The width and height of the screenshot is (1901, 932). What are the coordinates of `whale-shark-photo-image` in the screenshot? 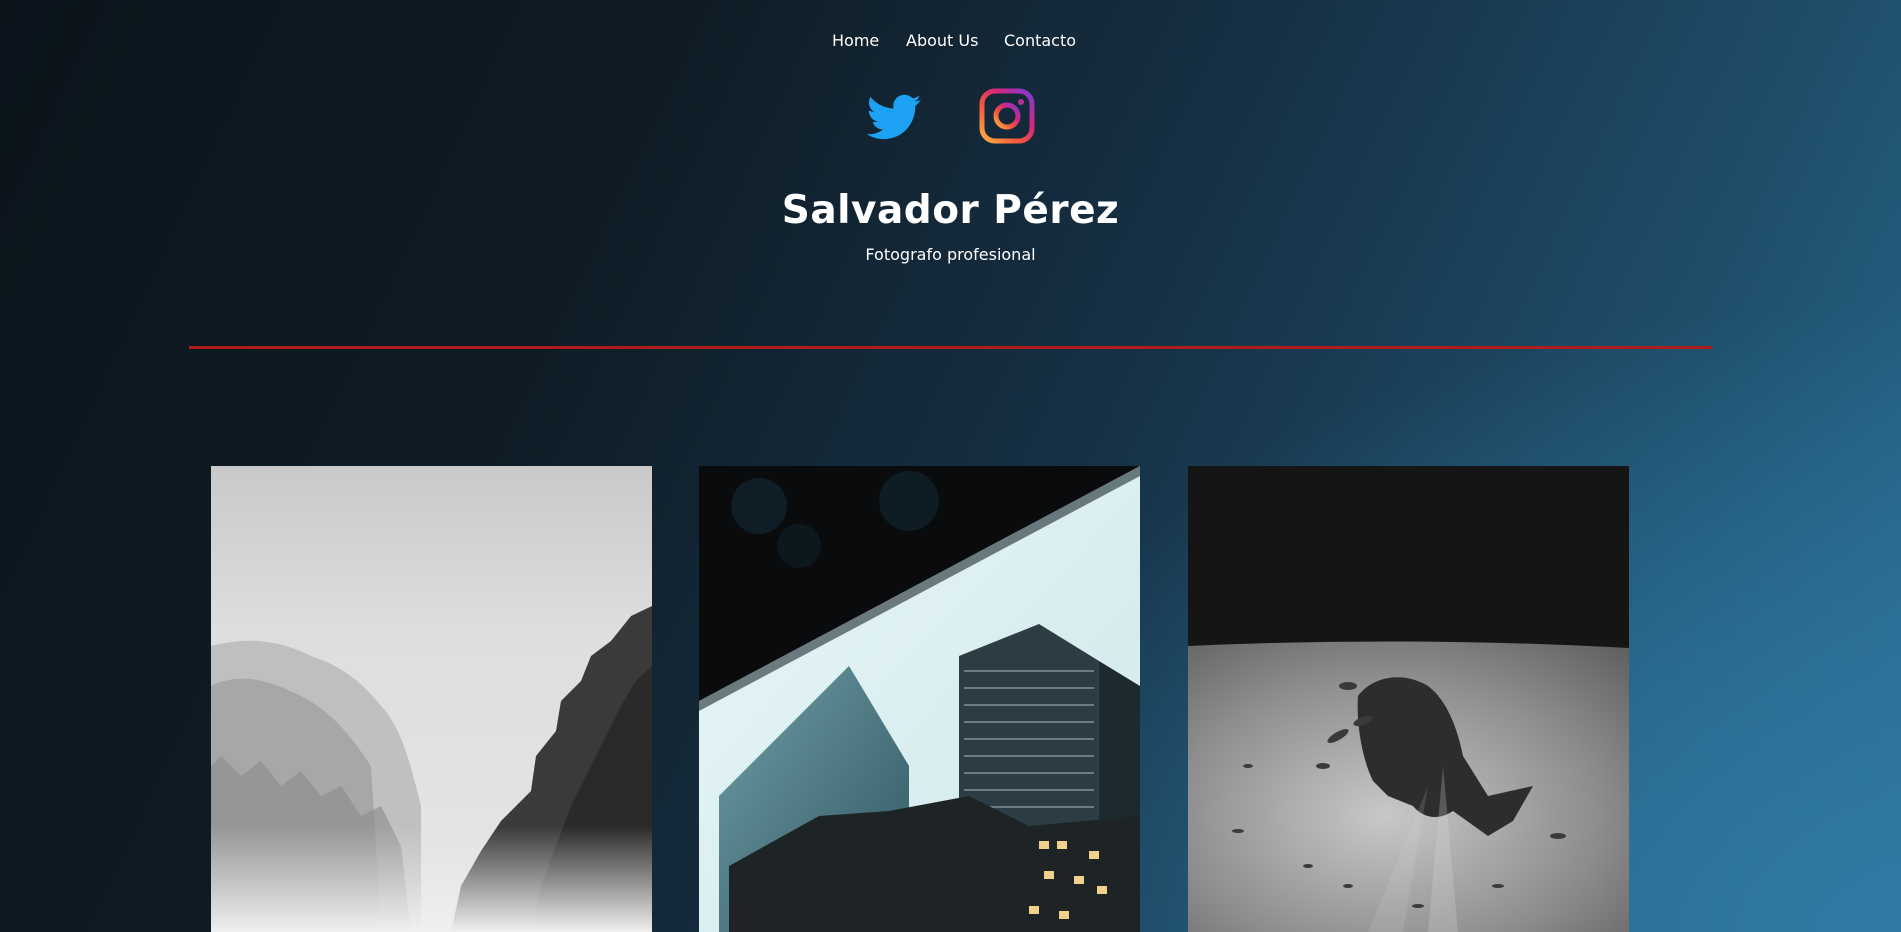 It's located at (1408, 699).